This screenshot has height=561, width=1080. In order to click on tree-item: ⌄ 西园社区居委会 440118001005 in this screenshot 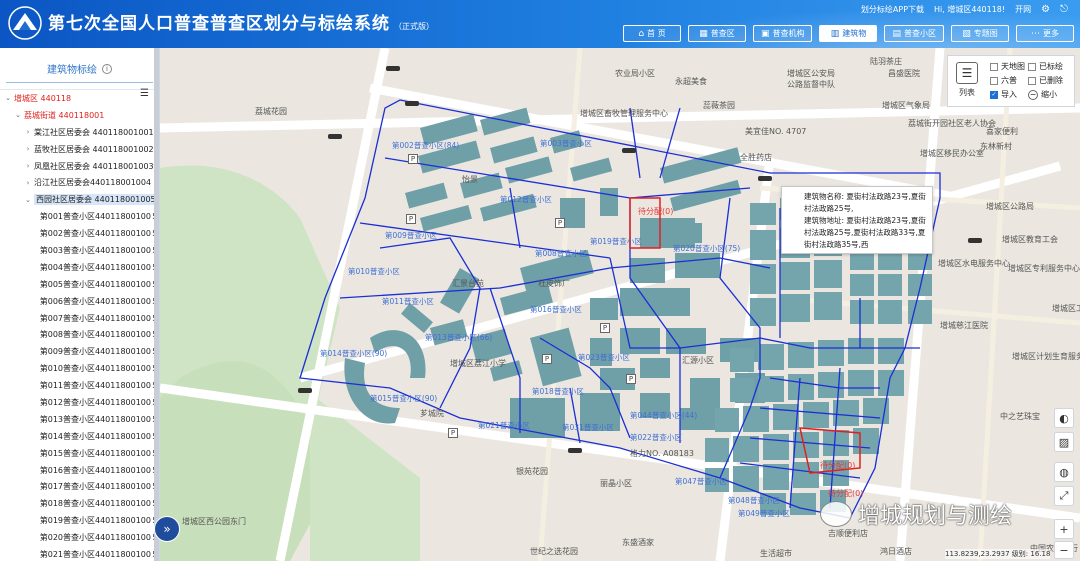, I will do `click(79, 199)`.